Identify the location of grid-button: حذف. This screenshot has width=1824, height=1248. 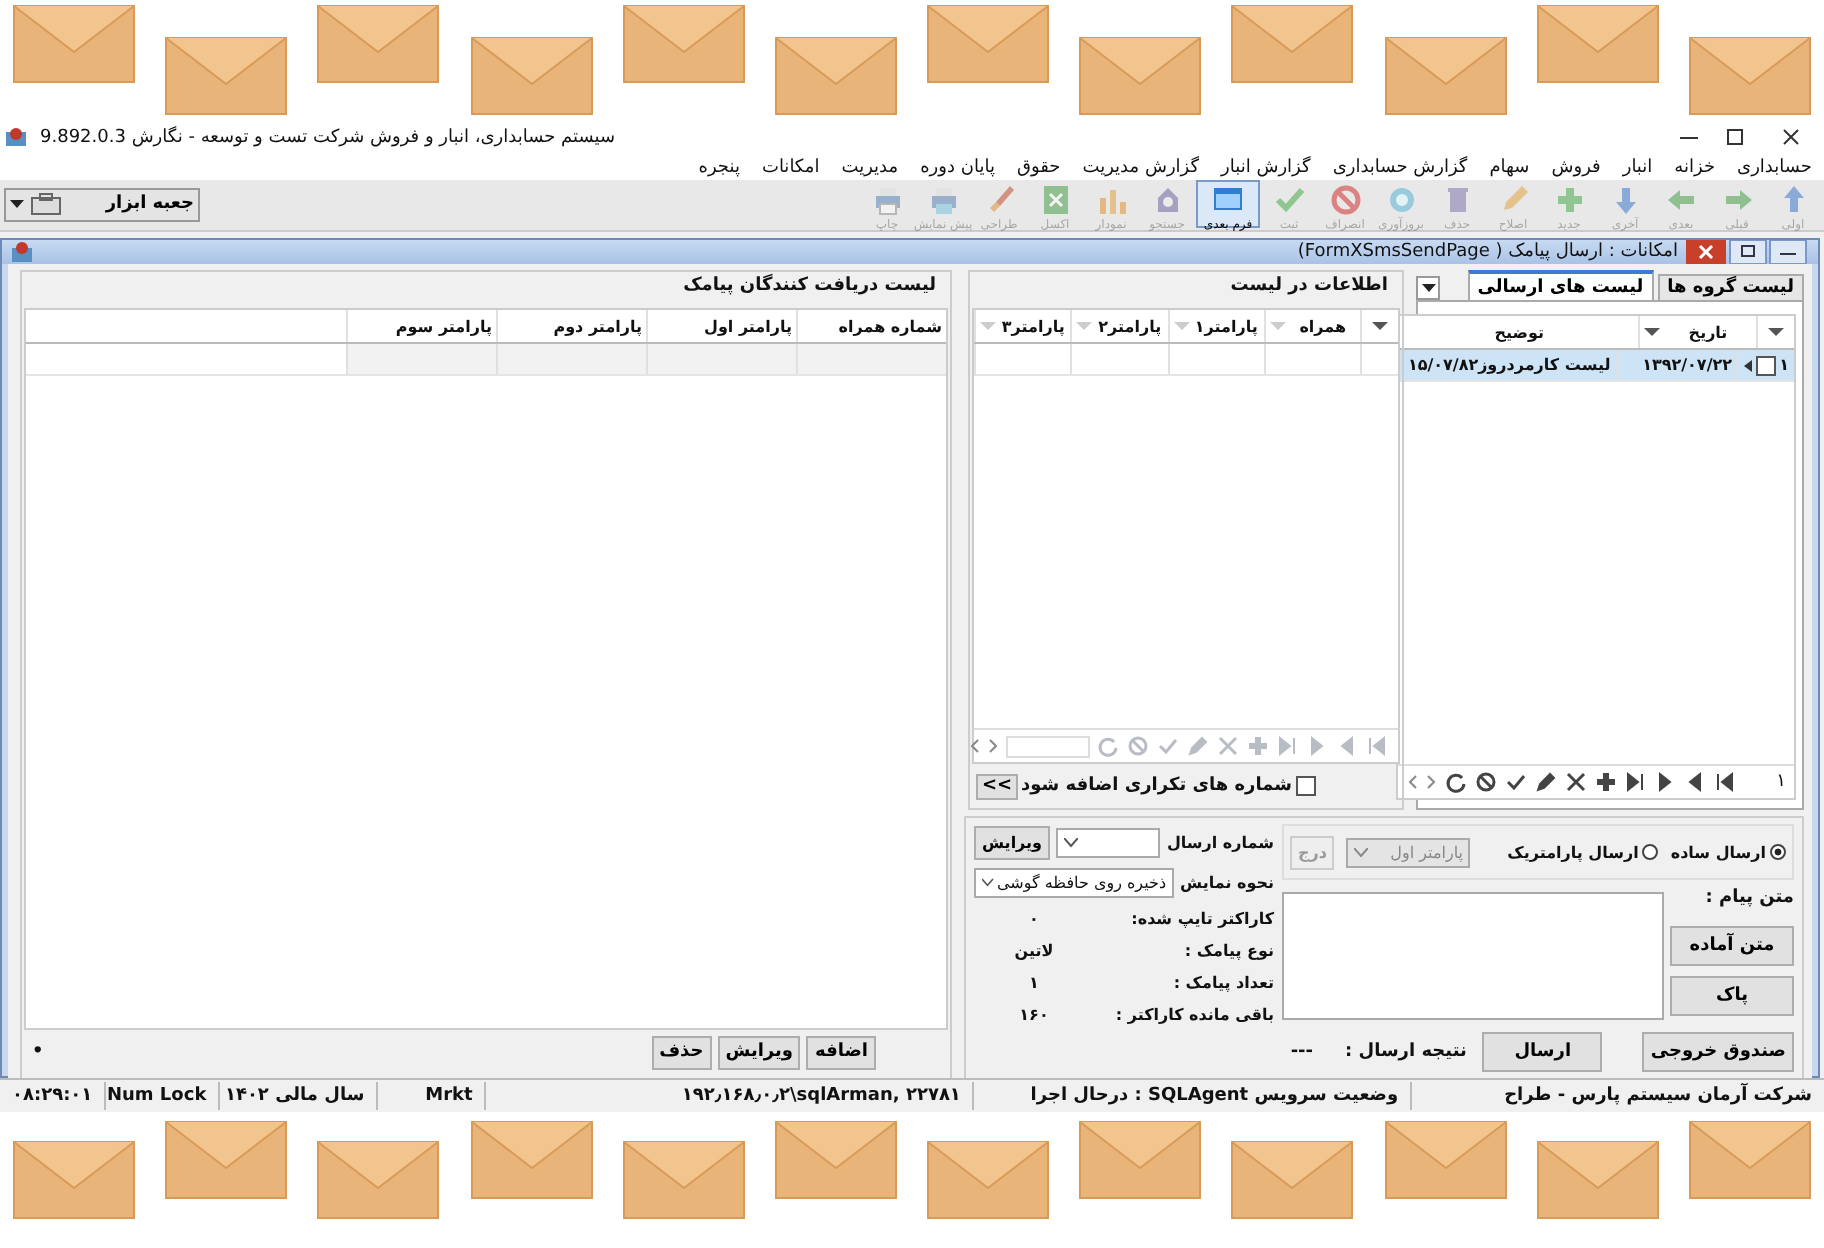
(681, 1052).